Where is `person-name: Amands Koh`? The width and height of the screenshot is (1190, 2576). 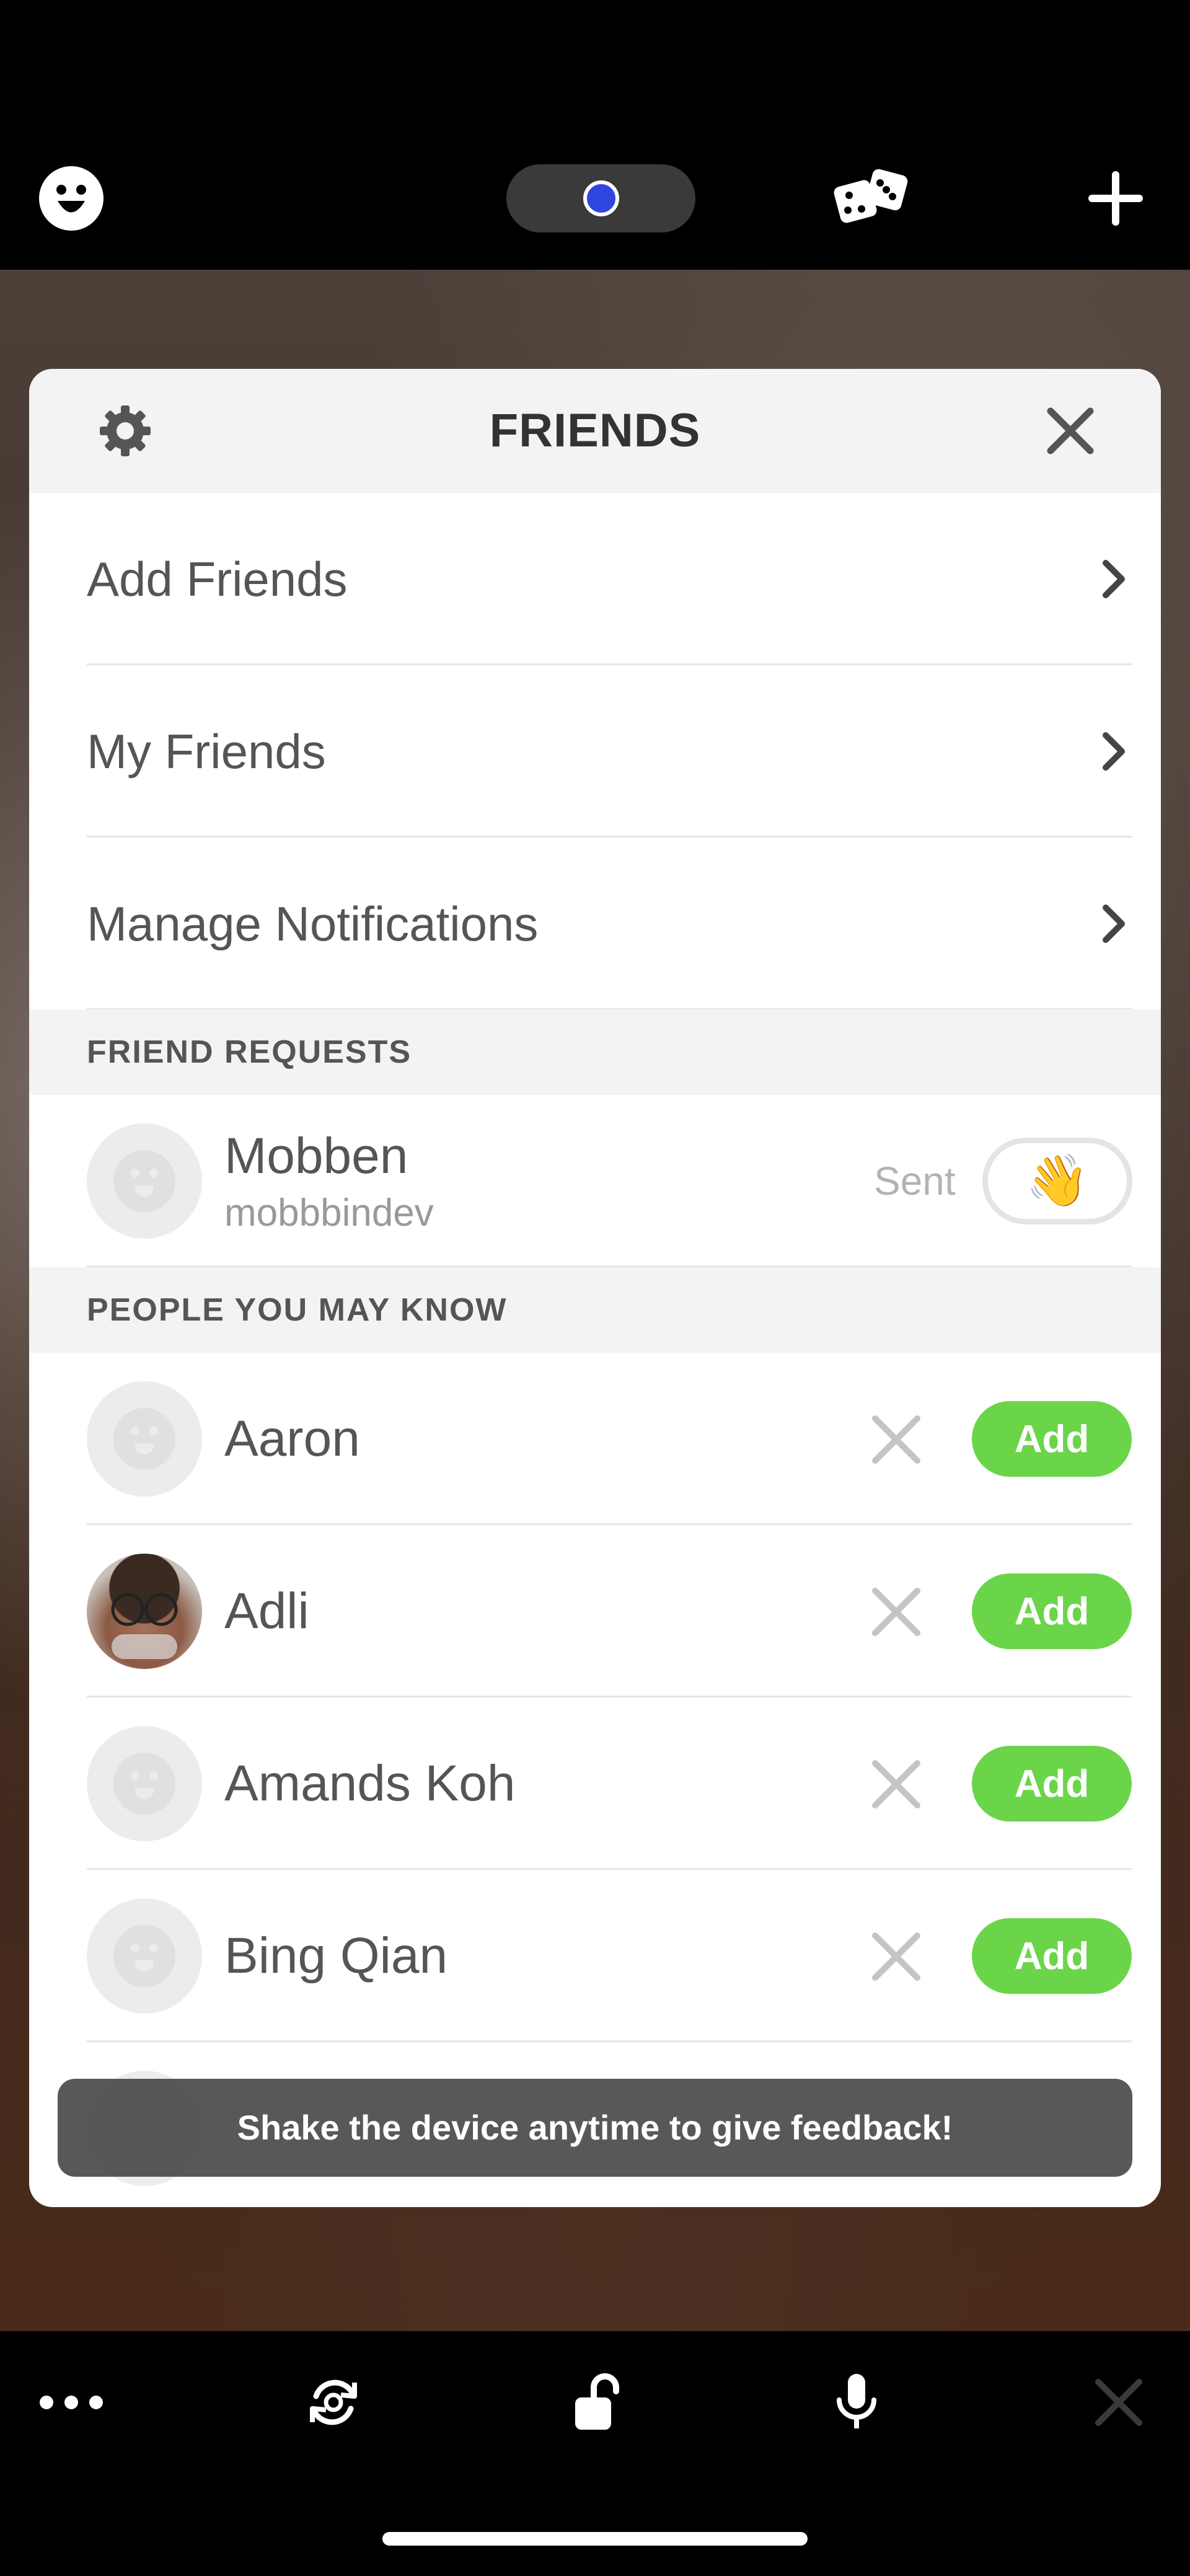
person-name: Amands Koh is located at coordinates (370, 1784).